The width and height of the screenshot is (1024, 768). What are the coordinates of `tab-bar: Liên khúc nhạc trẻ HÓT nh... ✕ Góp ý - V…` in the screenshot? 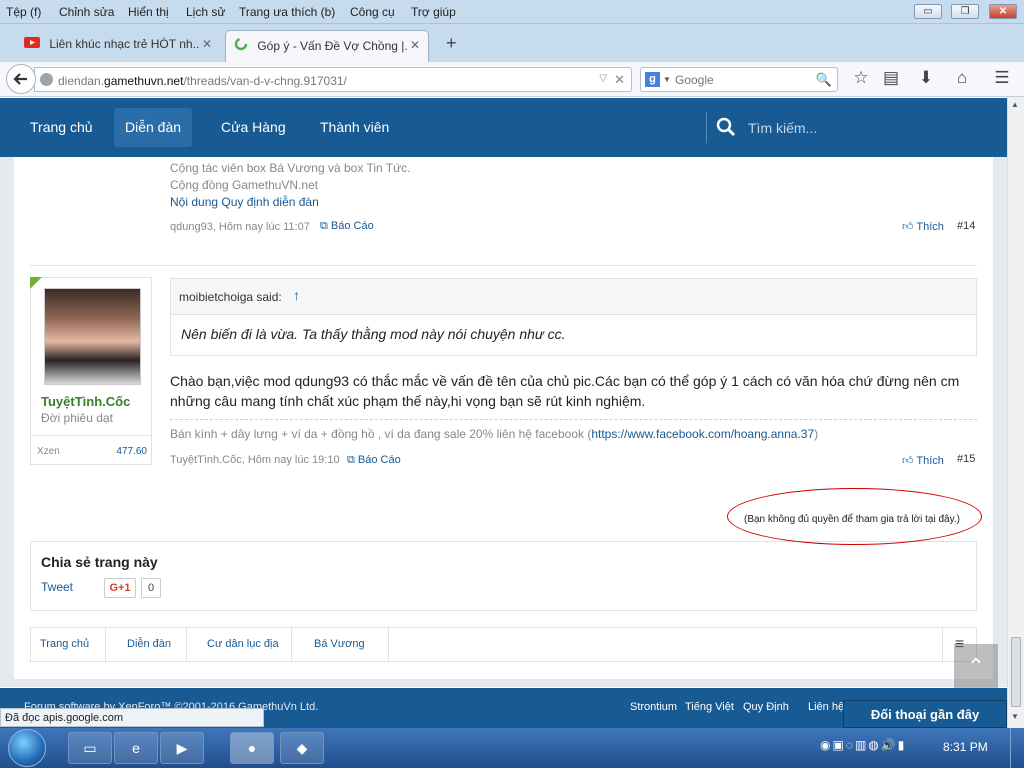 It's located at (512, 43).